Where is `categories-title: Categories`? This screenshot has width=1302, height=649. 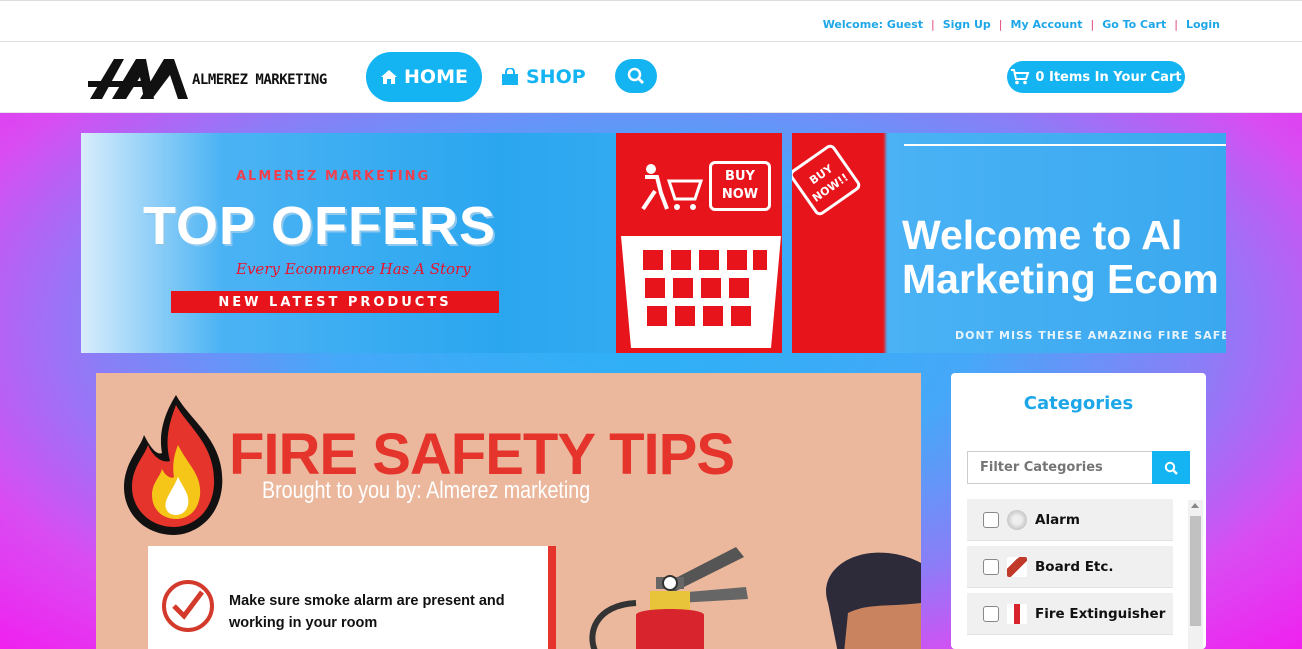 categories-title: Categories is located at coordinates (1078, 403).